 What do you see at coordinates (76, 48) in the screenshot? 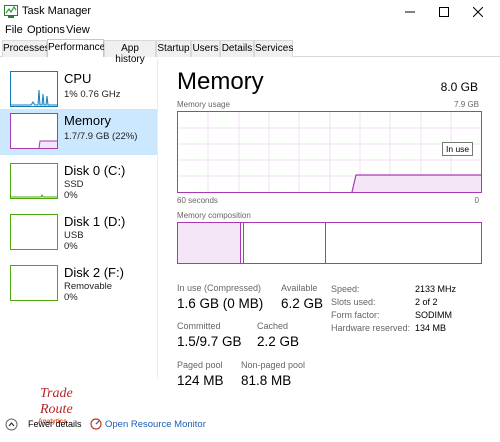
I see `tab-performance: Performance` at bounding box center [76, 48].